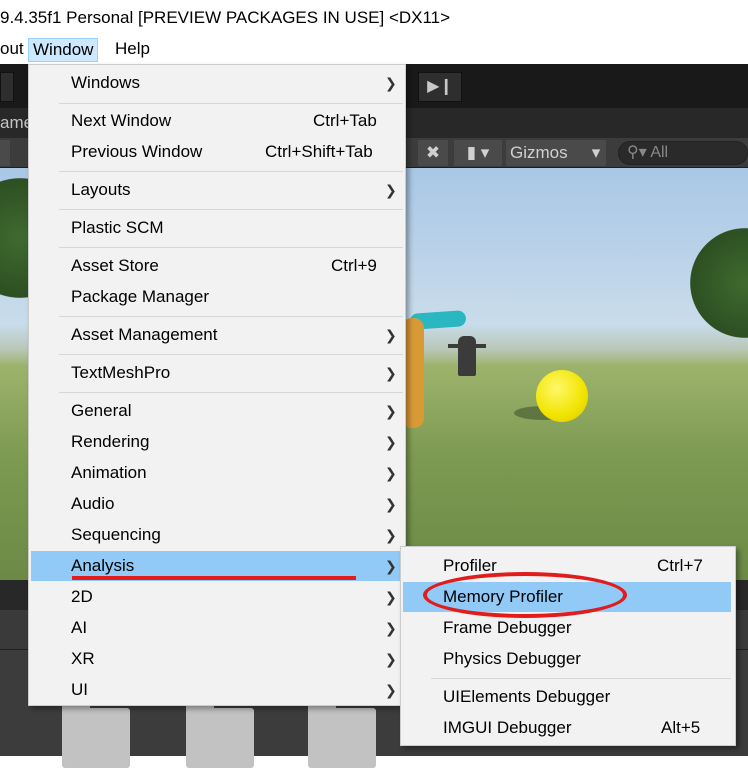  What do you see at coordinates (14, 50) in the screenshot?
I see `menu-layout: out` at bounding box center [14, 50].